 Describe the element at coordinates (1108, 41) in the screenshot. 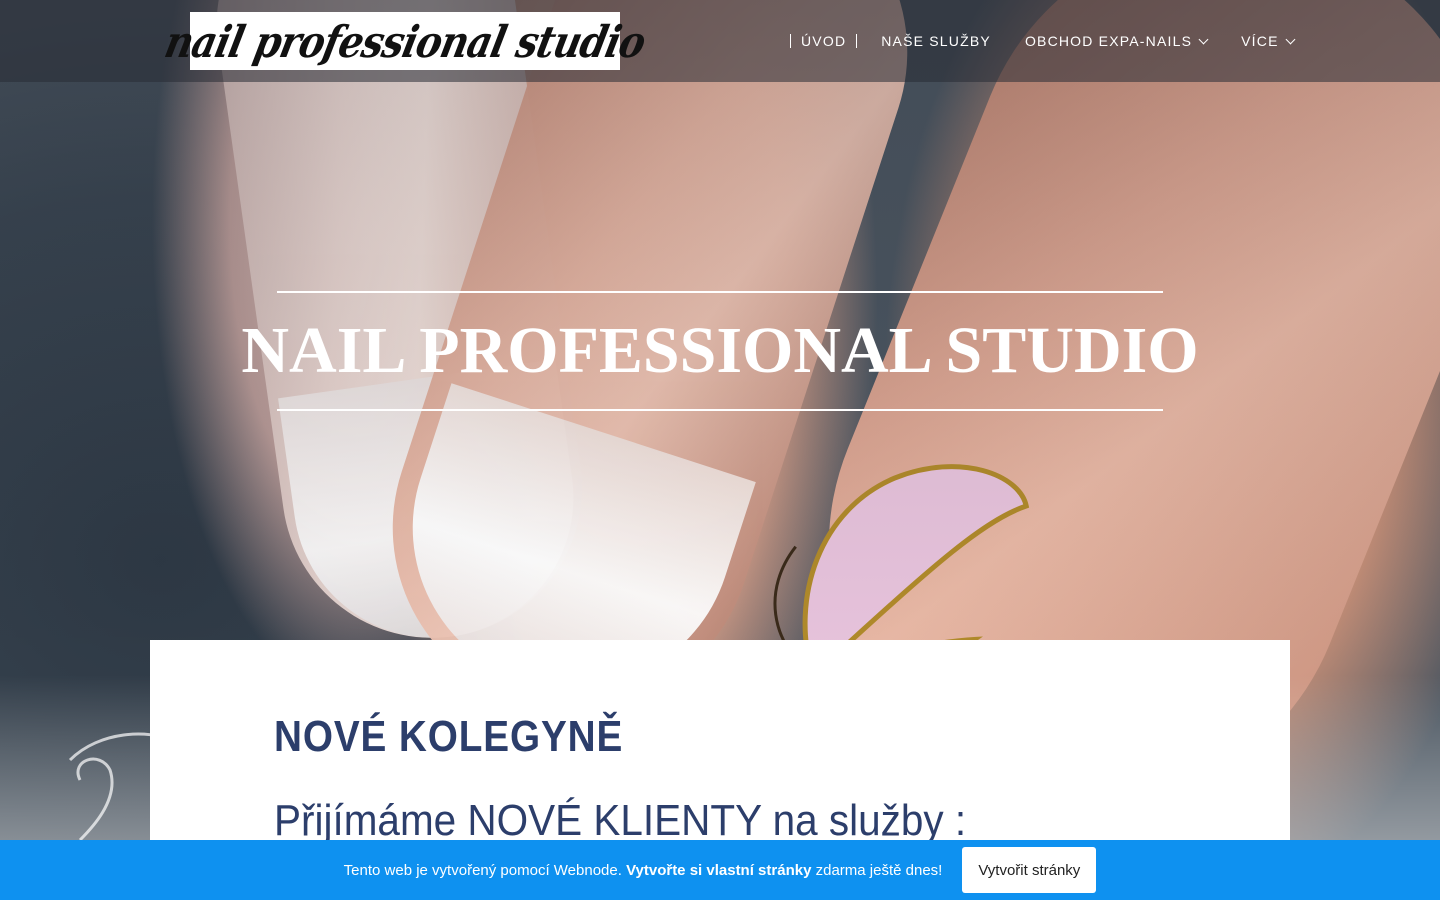

I see `nav-item-label: OBCHOD EXPA-NAILS` at that location.